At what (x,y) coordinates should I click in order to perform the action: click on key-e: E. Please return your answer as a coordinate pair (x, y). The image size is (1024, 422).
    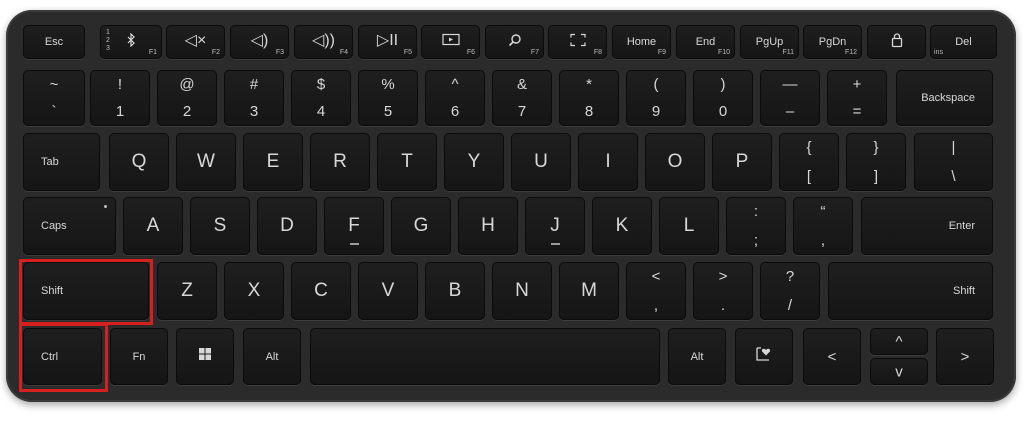
    Looking at the image, I should click on (273, 162).